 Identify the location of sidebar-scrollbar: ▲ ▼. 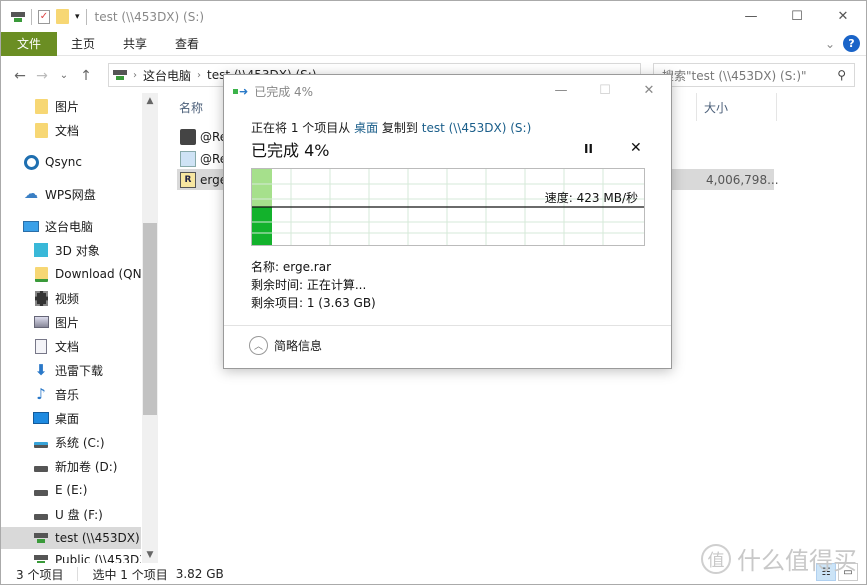
(150, 328).